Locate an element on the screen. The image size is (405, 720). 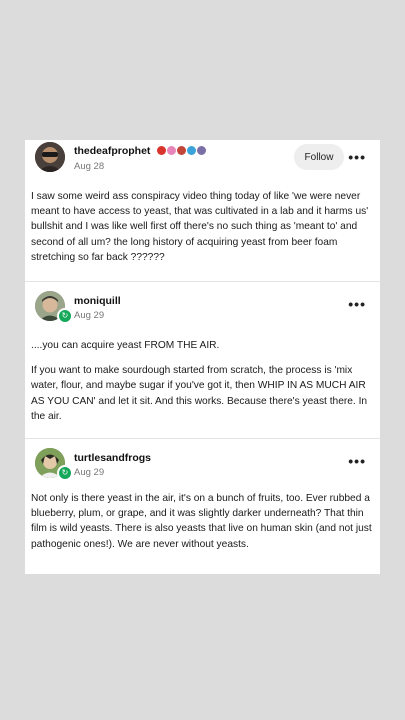
username: moniquill is located at coordinates (97, 301).